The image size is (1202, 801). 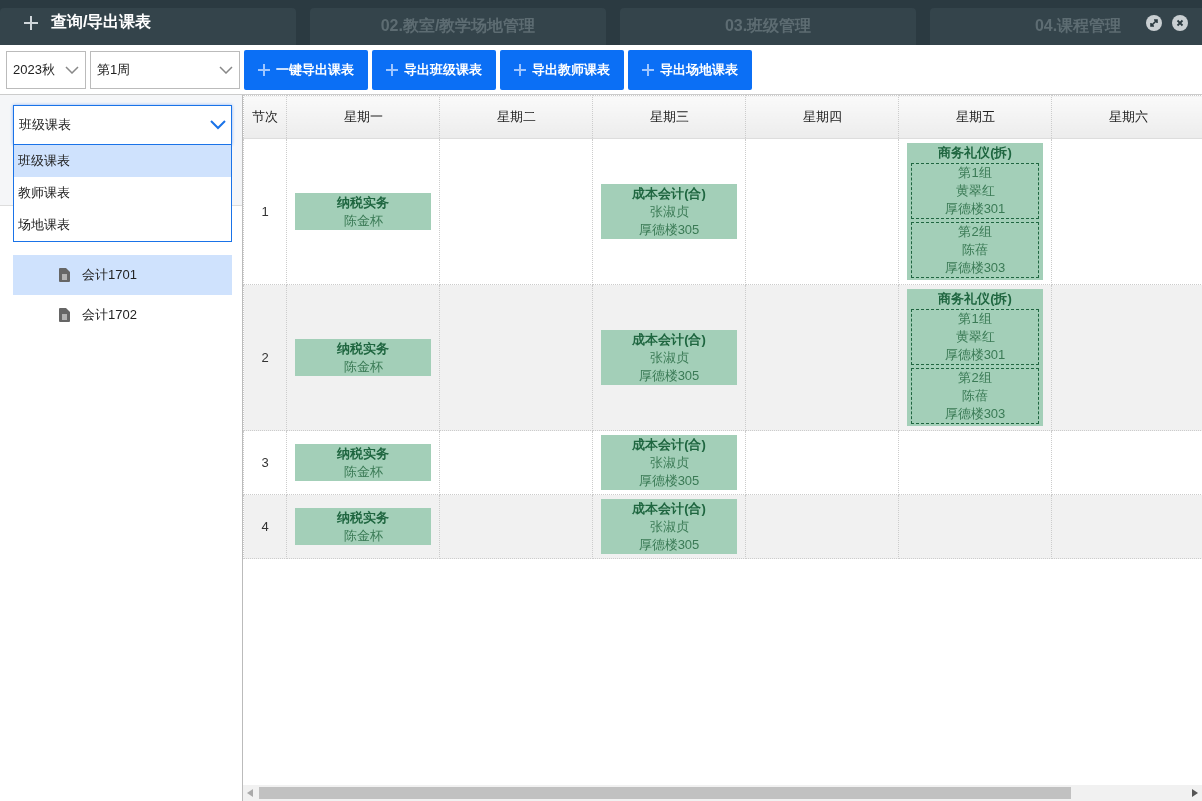 I want to click on column-header: 星期四, so click(x=822, y=117).